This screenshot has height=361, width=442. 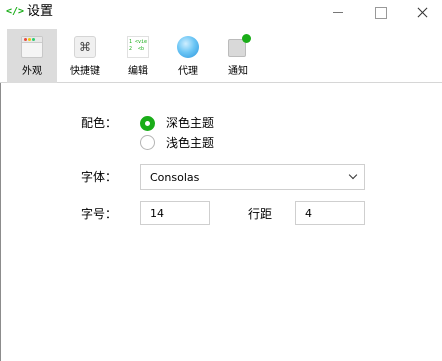 I want to click on tab-appearance: 外观, so click(x=32, y=56).